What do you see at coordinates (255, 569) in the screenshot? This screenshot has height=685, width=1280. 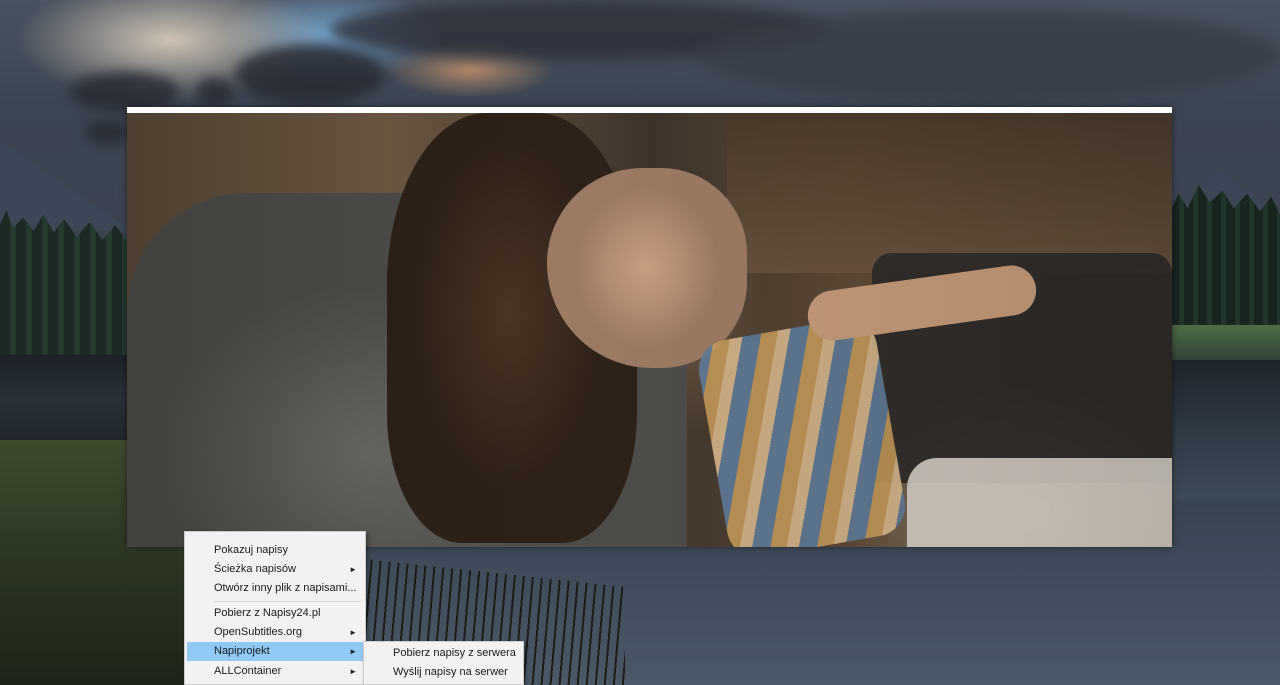 I see `menu-item-label: Ścieżka napisów` at bounding box center [255, 569].